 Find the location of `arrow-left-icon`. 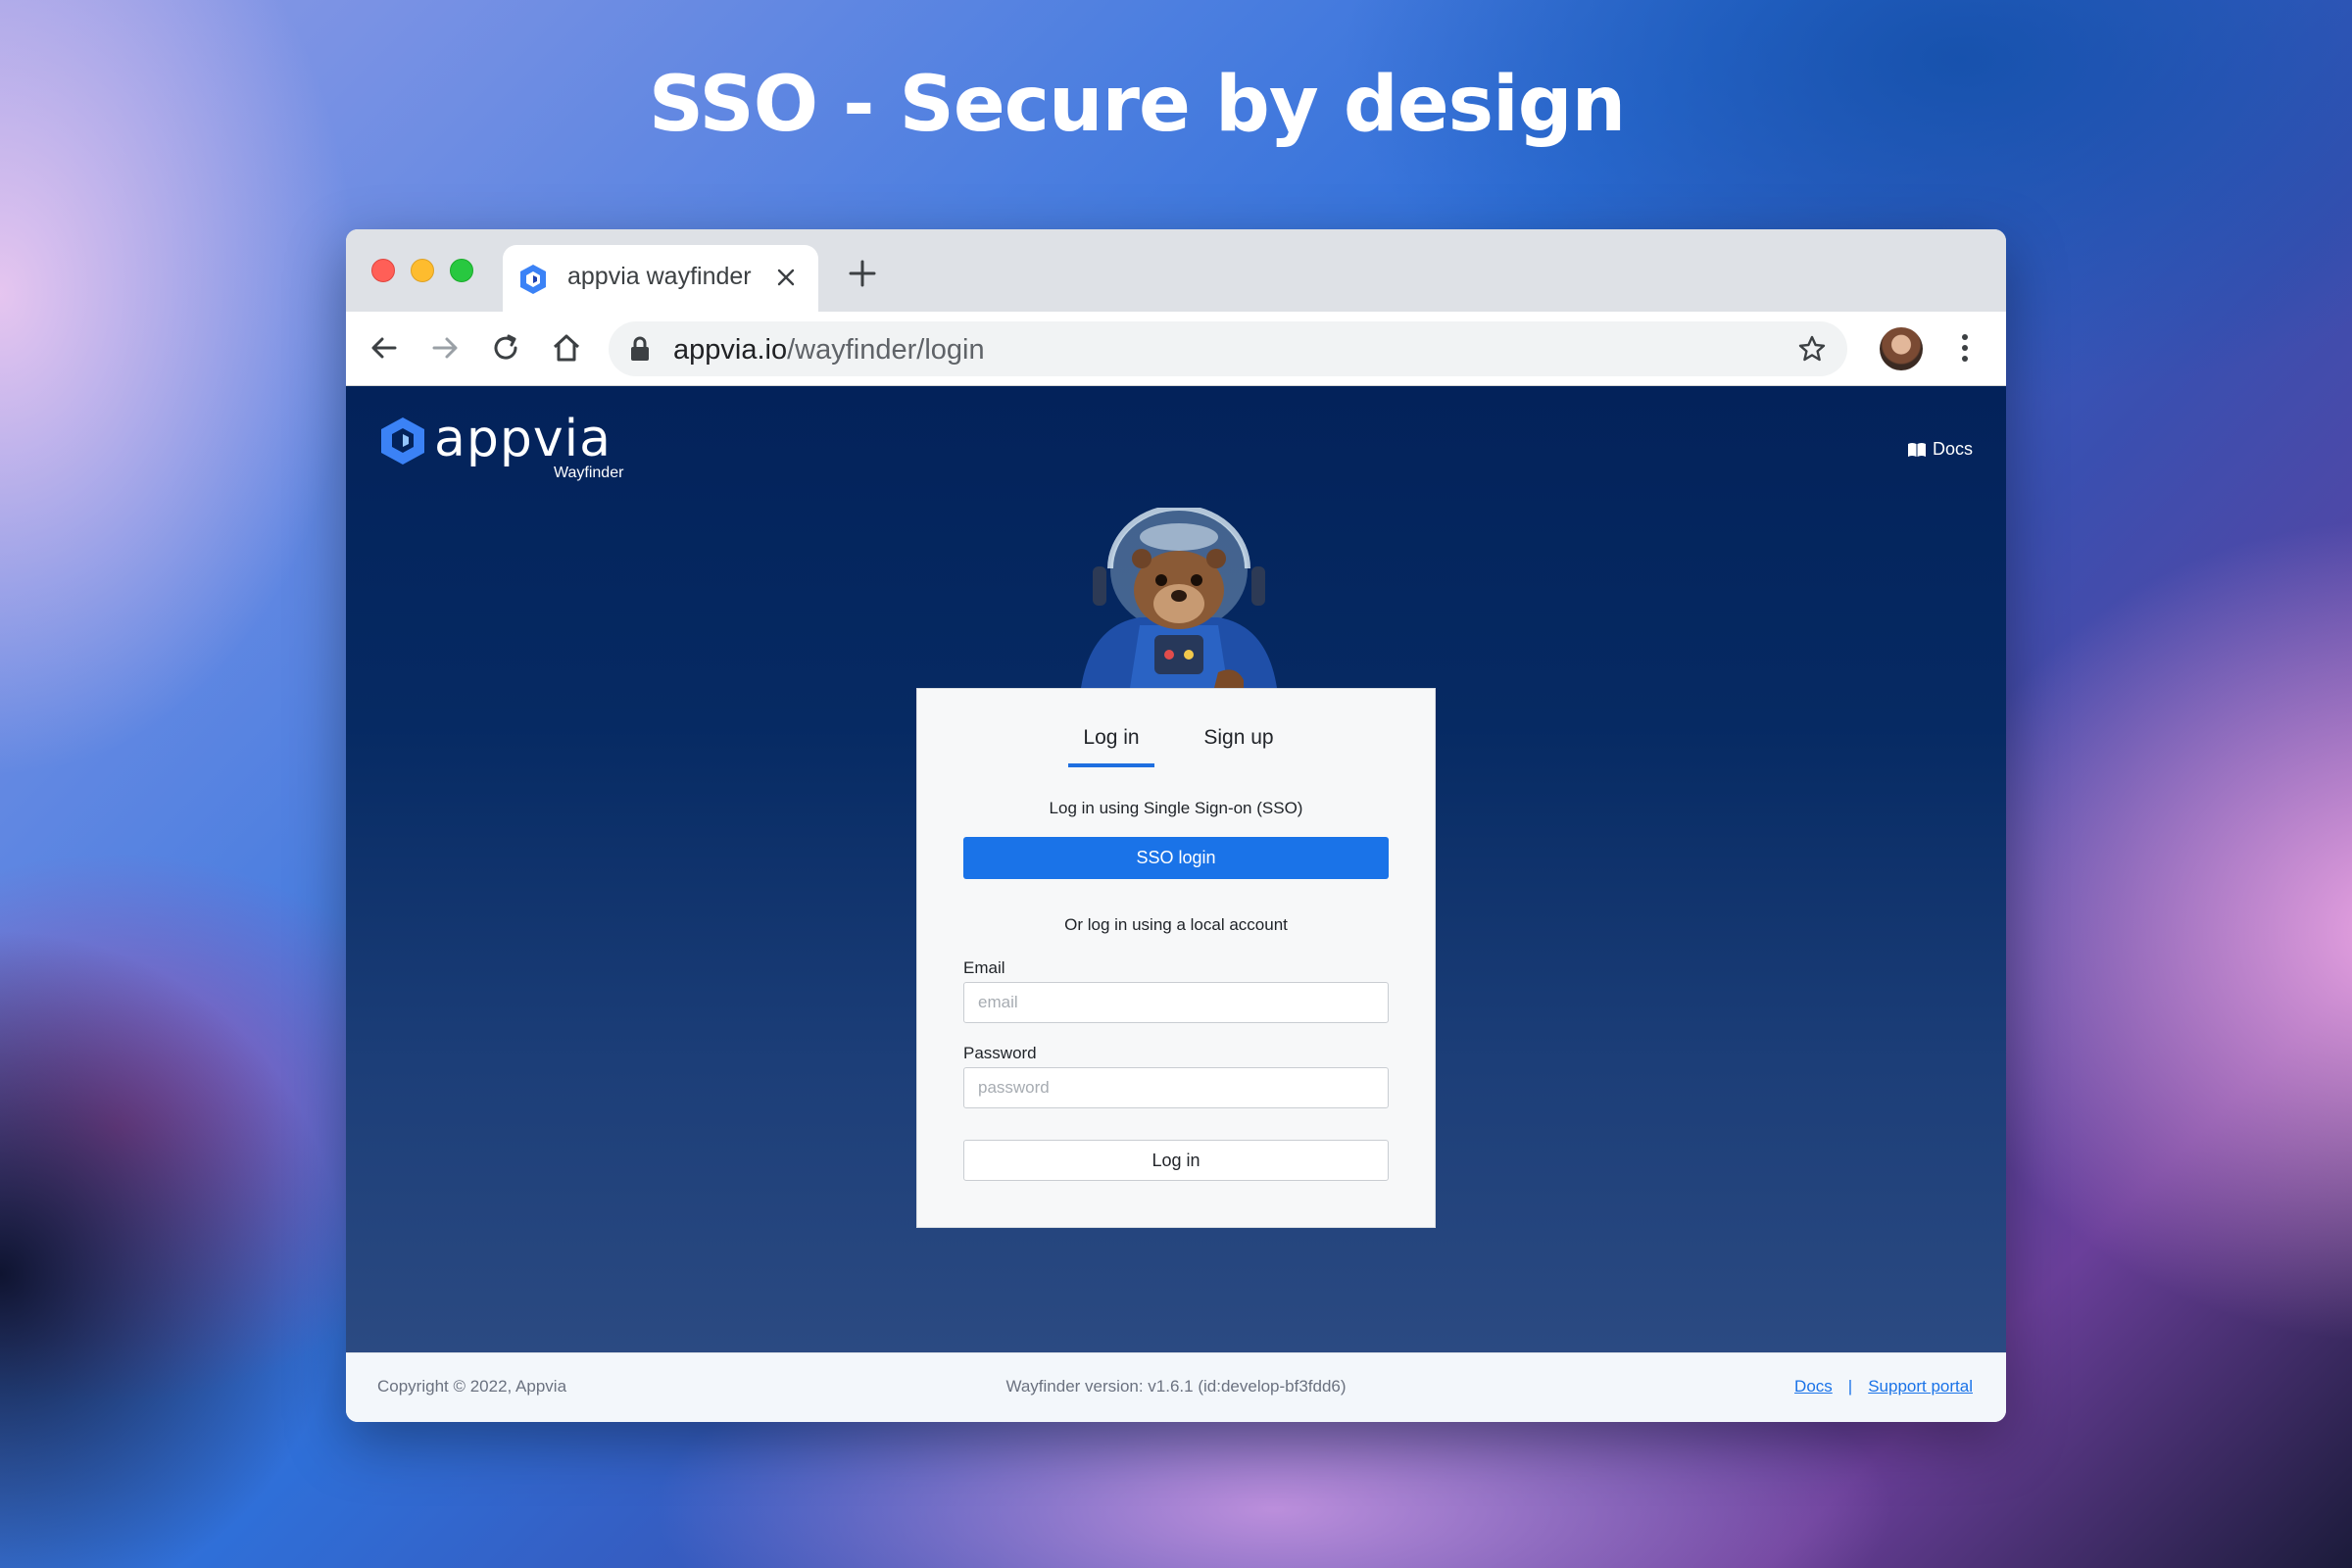

arrow-left-icon is located at coordinates (384, 348).